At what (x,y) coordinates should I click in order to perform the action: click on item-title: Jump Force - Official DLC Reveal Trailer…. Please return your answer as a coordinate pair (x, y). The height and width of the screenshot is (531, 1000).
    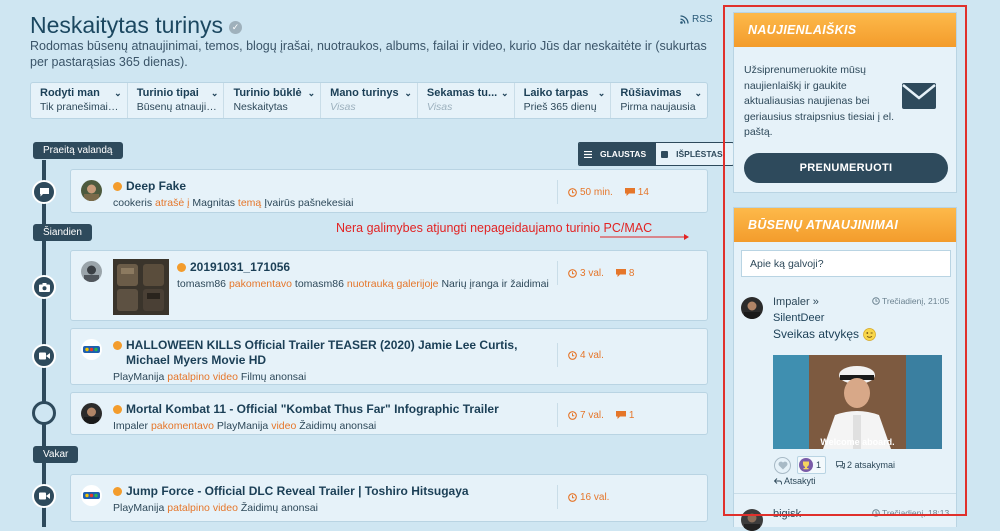
    Looking at the image, I should click on (297, 491).